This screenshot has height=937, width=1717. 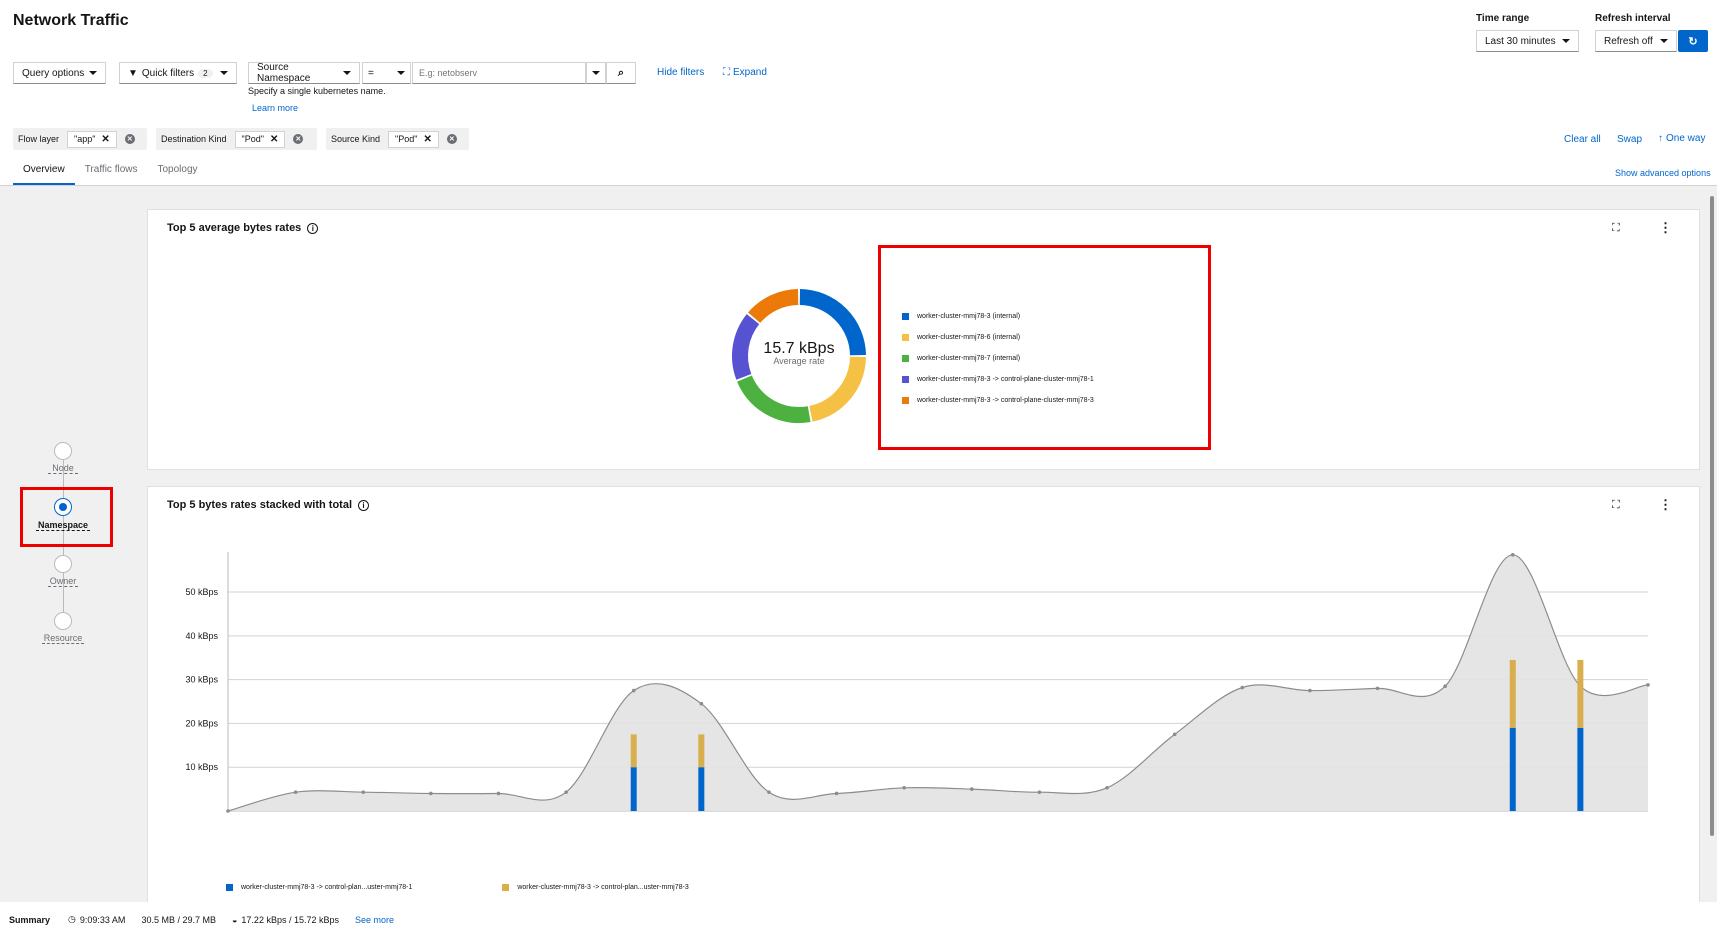 What do you see at coordinates (284, 73) in the screenshot?
I see `filter-field-value: Source Namespace` at bounding box center [284, 73].